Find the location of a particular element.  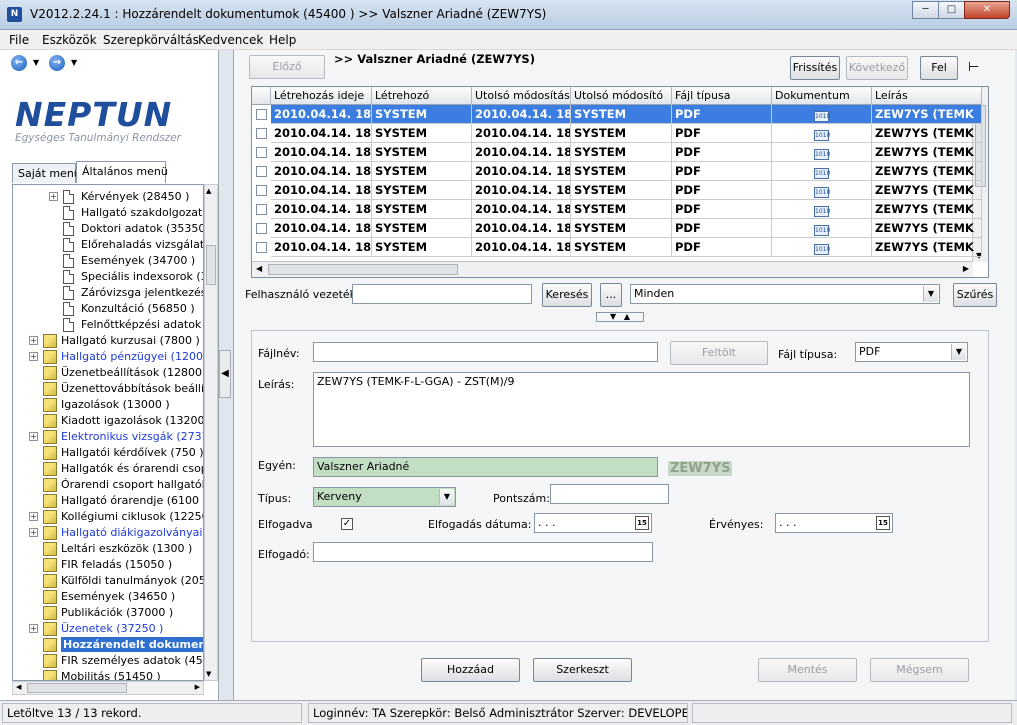

grid-horizontal-scrollbar: ◀ ▶ is located at coordinates (612, 269).